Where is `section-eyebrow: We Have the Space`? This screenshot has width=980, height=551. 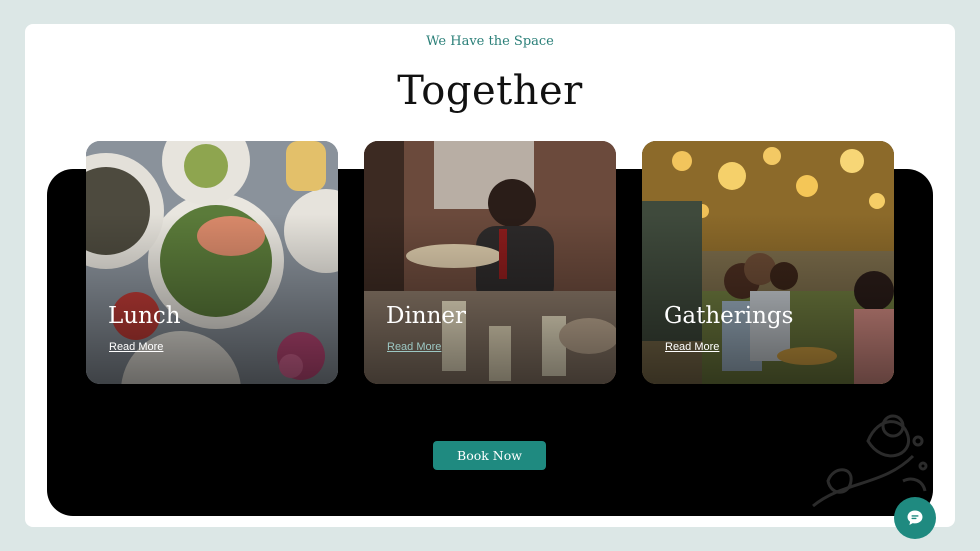
section-eyebrow: We Have the Space is located at coordinates (490, 41).